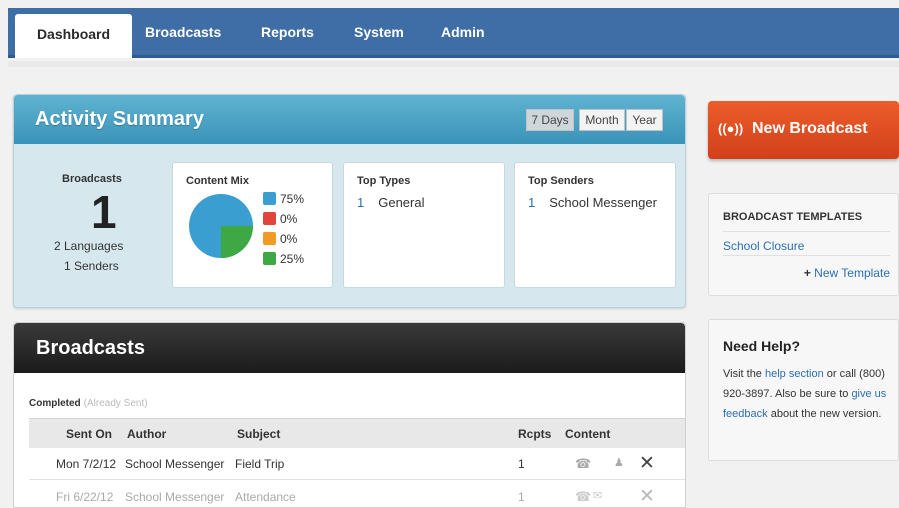 Image resolution: width=899 pixels, height=508 pixels. I want to click on languages-count: 2 Languages, so click(89, 246).